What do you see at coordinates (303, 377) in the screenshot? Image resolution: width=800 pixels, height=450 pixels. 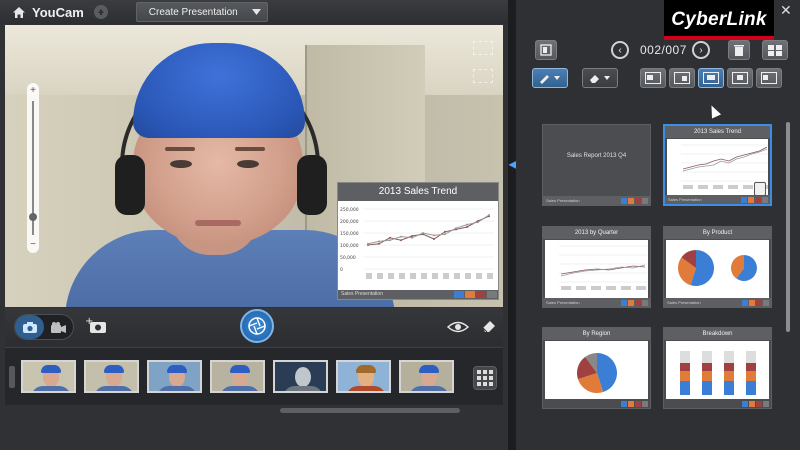 I see `thumbnail-face` at bounding box center [303, 377].